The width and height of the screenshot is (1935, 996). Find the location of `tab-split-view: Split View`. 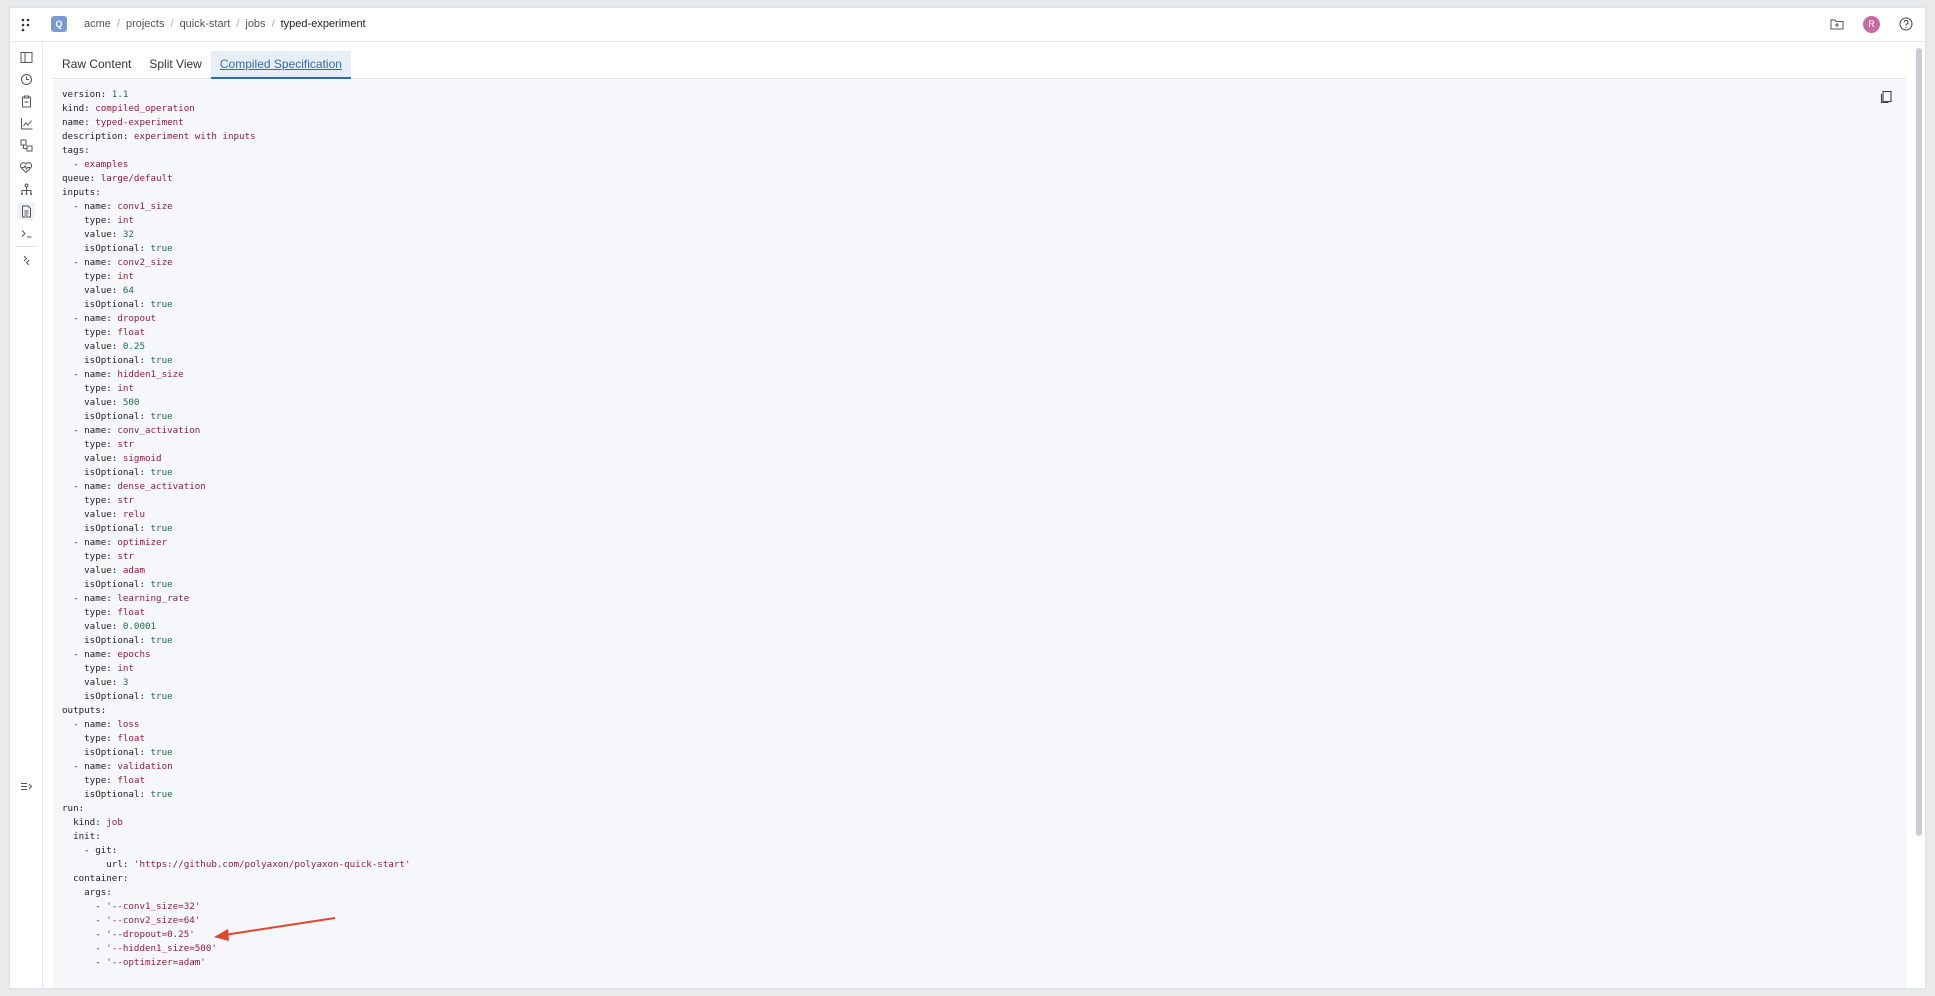

tab-split-view: Split View is located at coordinates (175, 65).